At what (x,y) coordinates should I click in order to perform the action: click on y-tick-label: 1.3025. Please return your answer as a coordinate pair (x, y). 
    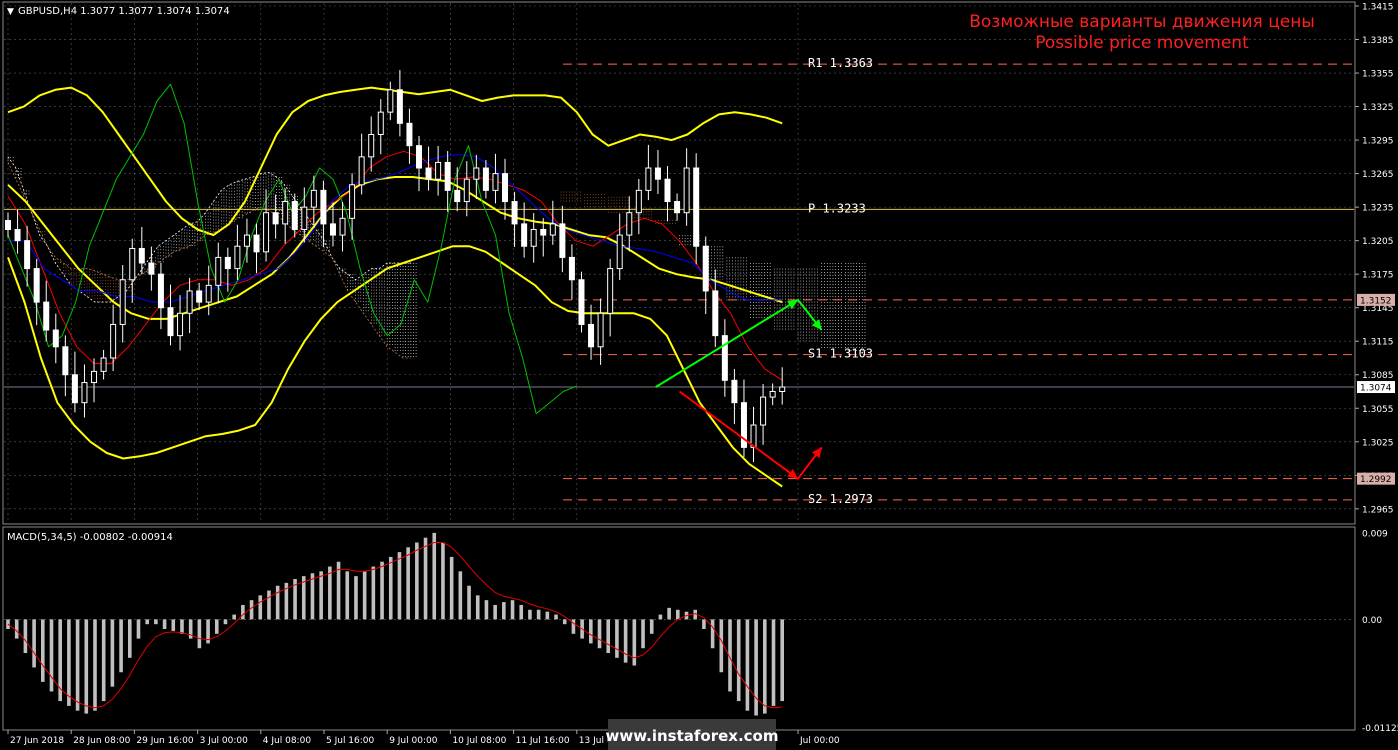
    Looking at the image, I should click on (1378, 443).